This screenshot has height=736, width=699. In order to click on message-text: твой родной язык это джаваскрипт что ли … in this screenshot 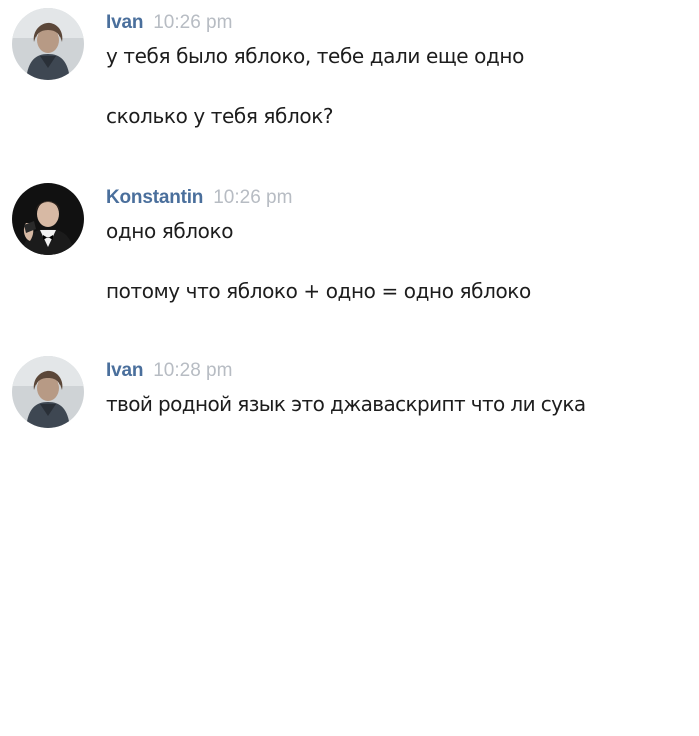, I will do `click(346, 404)`.